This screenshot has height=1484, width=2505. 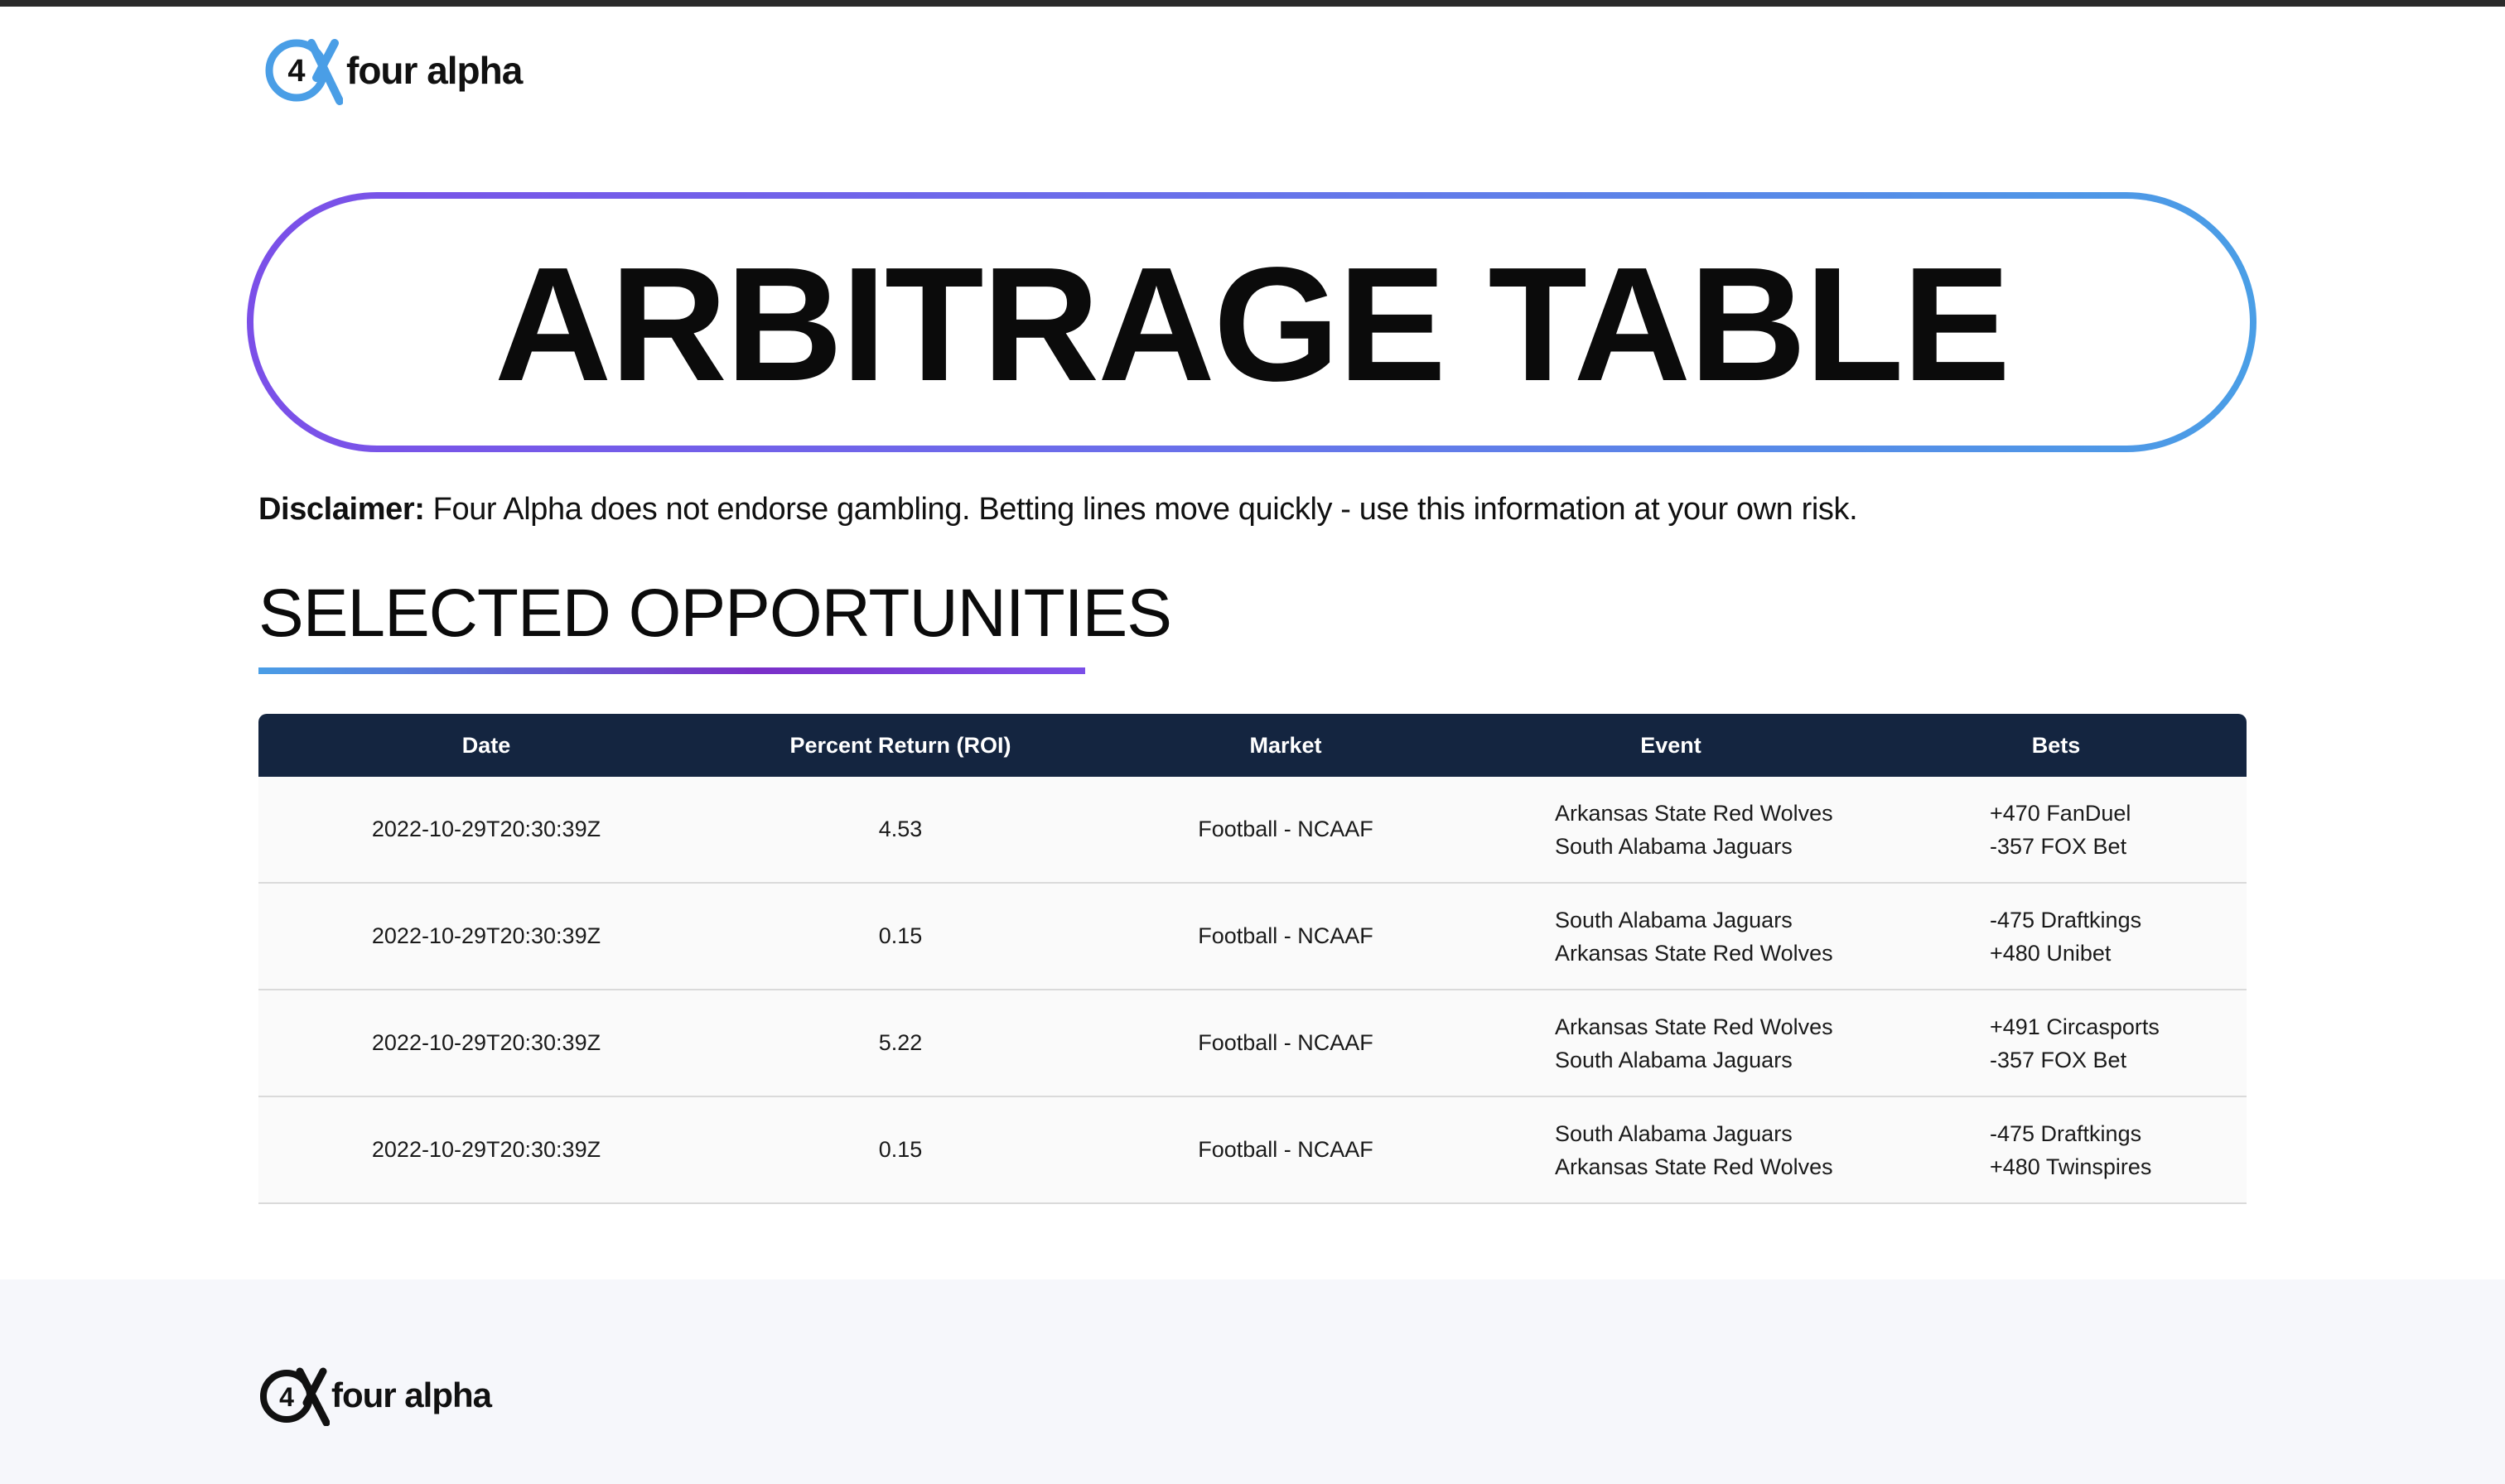 I want to click on column-header-date: Date, so click(x=482, y=746).